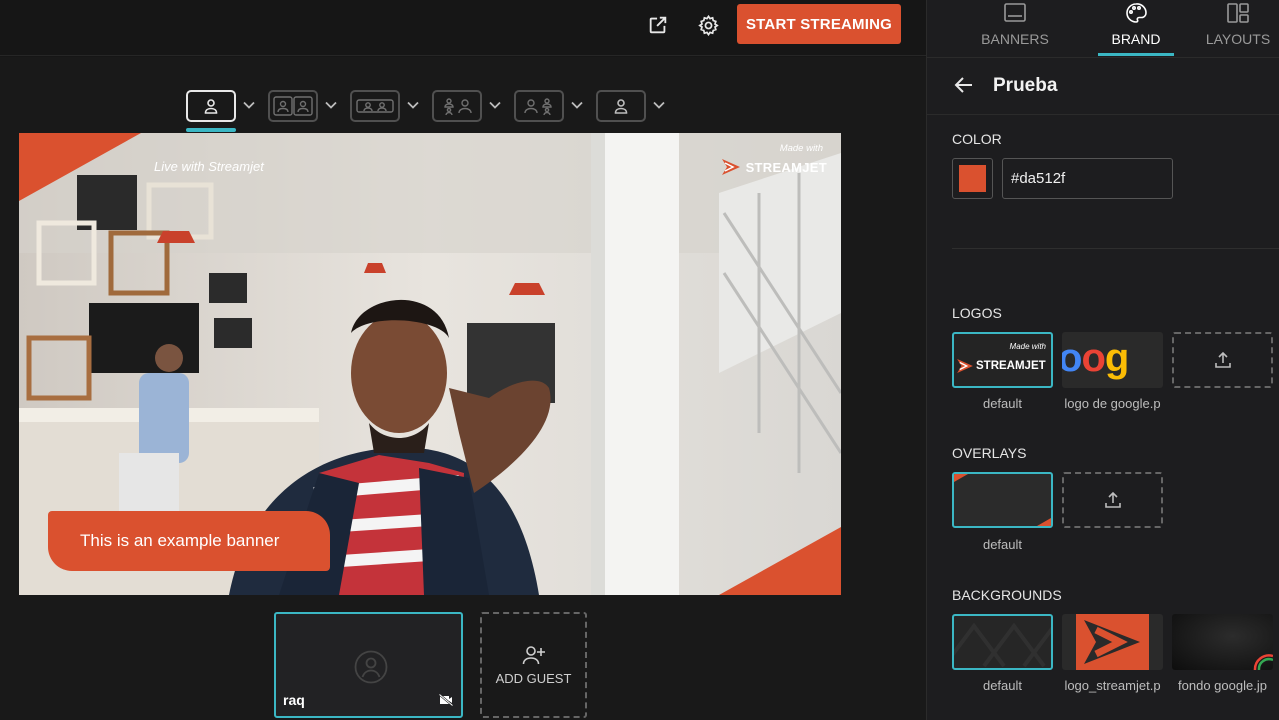  I want to click on grid-alt-people-icon, so click(539, 106).